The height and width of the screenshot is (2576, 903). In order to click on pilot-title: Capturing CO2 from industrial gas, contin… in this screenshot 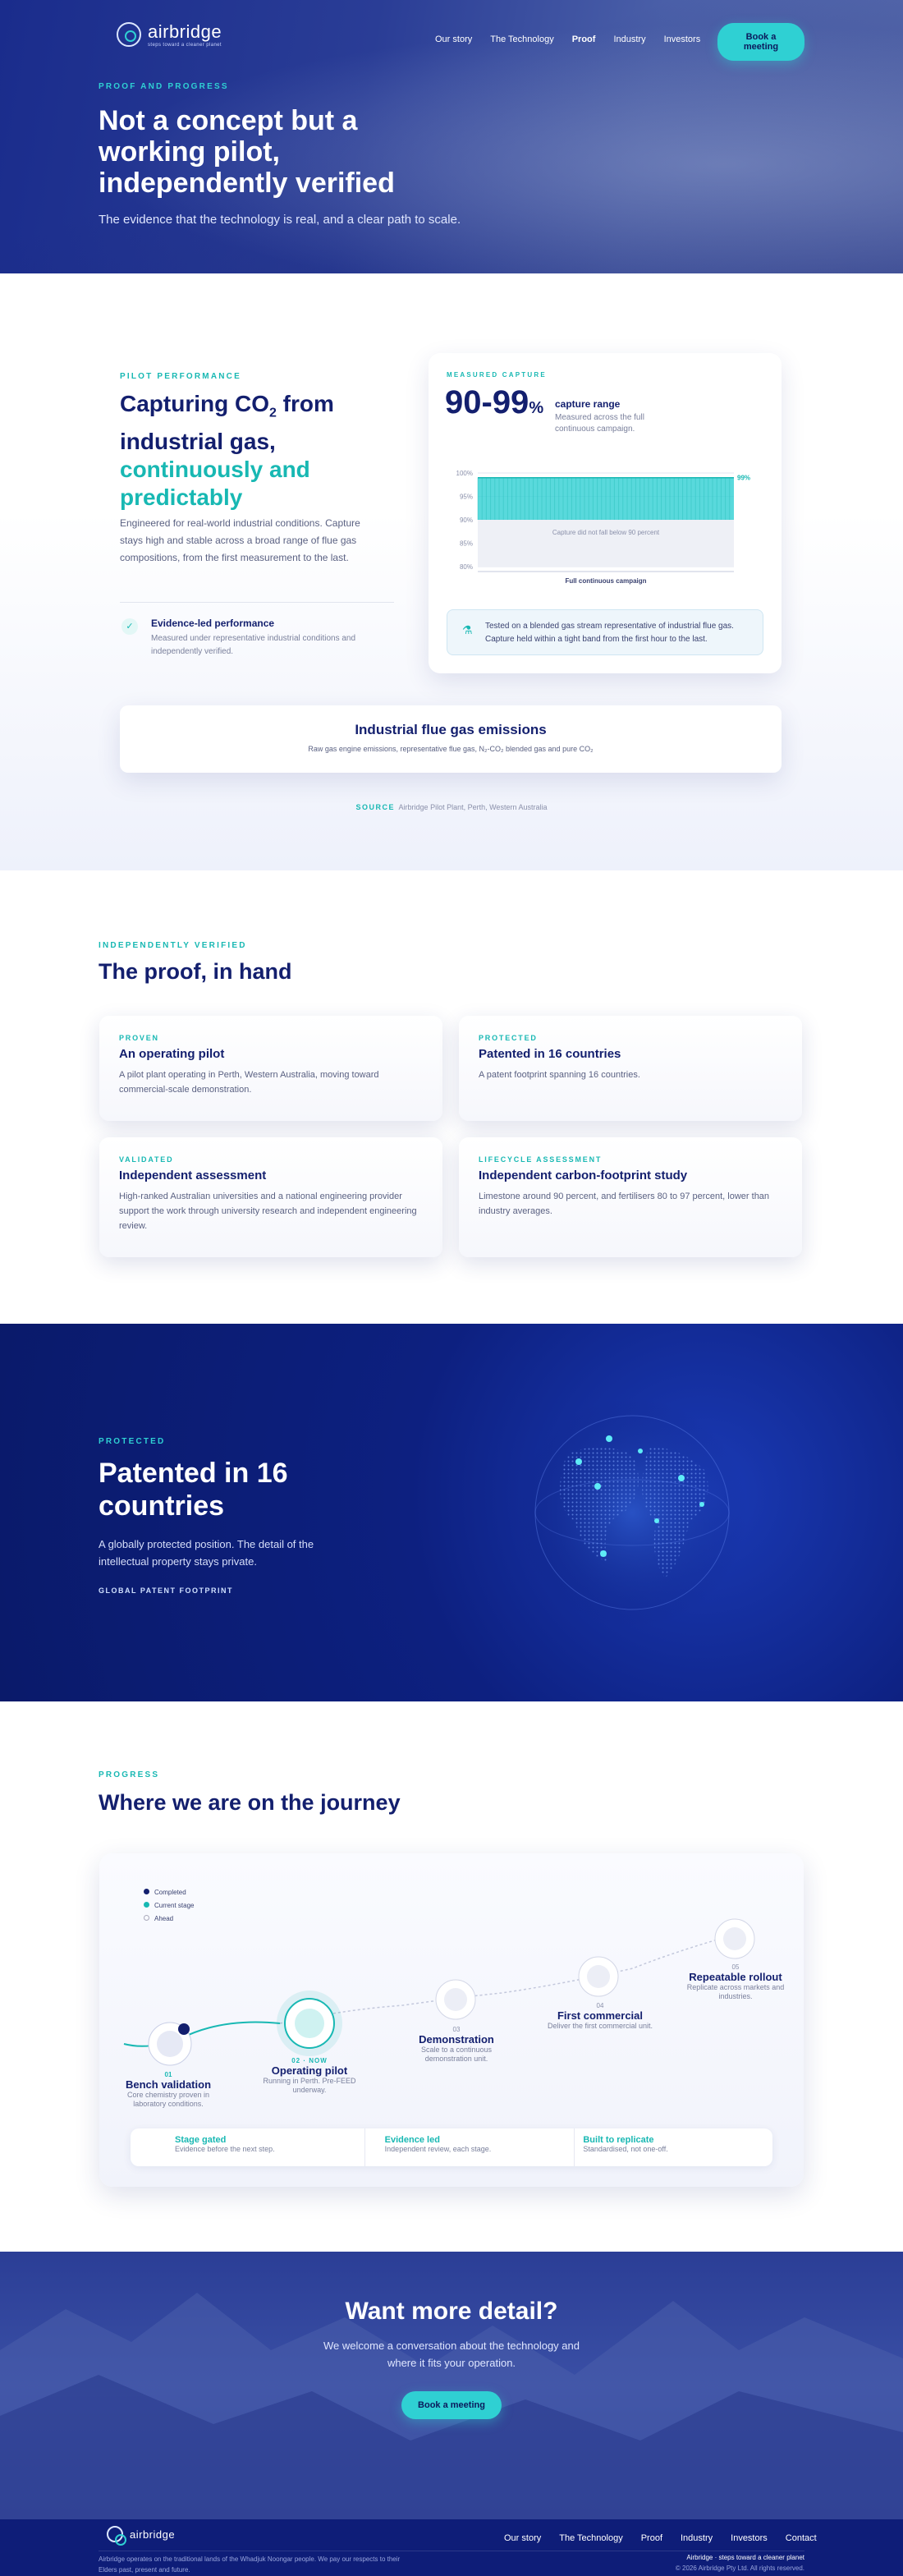, I will do `click(227, 450)`.